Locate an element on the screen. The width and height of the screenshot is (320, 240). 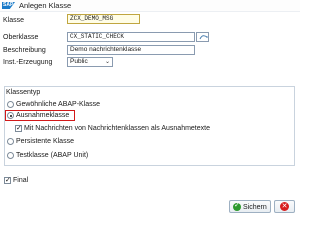
radio-button-selected is located at coordinates (10, 115).